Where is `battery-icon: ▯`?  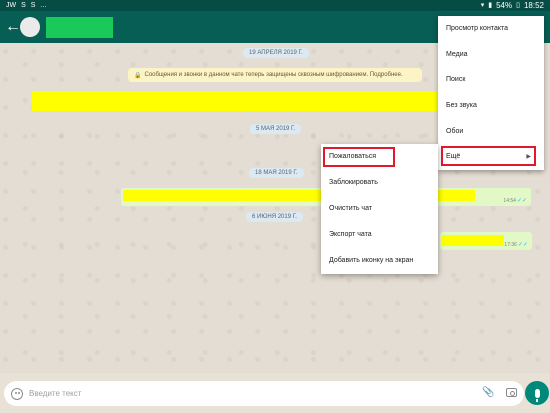 battery-icon: ▯ is located at coordinates (518, 5).